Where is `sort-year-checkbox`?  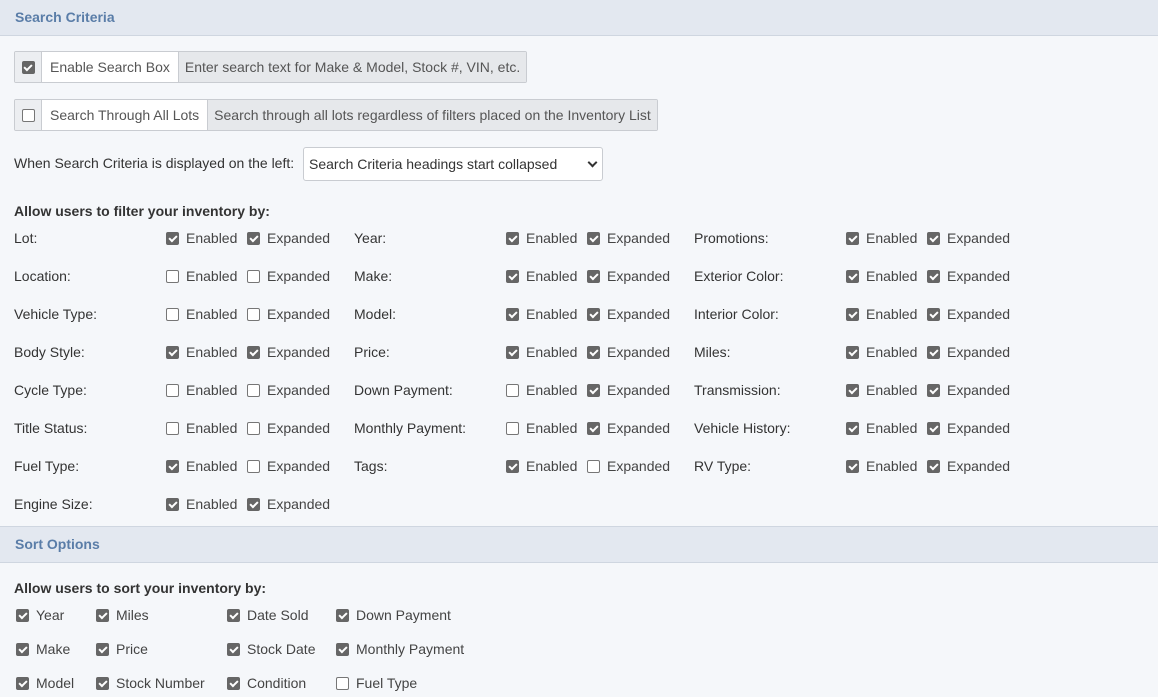
sort-year-checkbox is located at coordinates (22, 615).